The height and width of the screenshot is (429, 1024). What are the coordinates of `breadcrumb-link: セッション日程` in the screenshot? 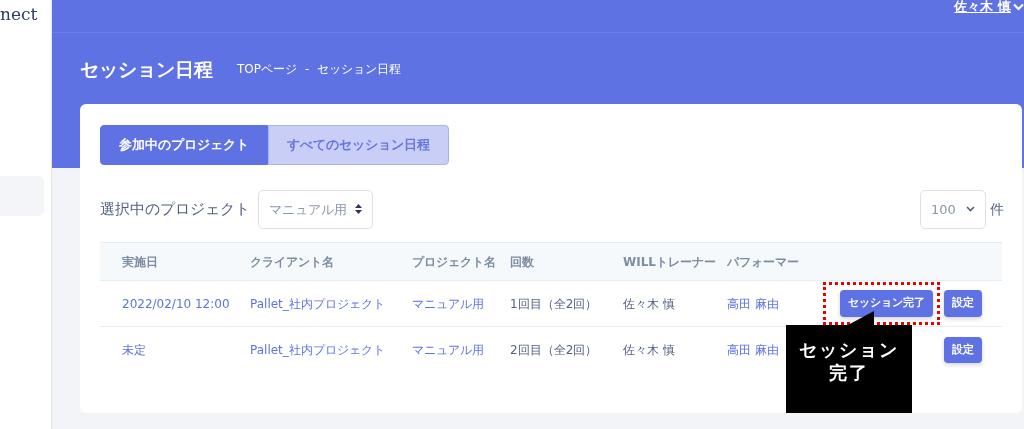 It's located at (359, 69).